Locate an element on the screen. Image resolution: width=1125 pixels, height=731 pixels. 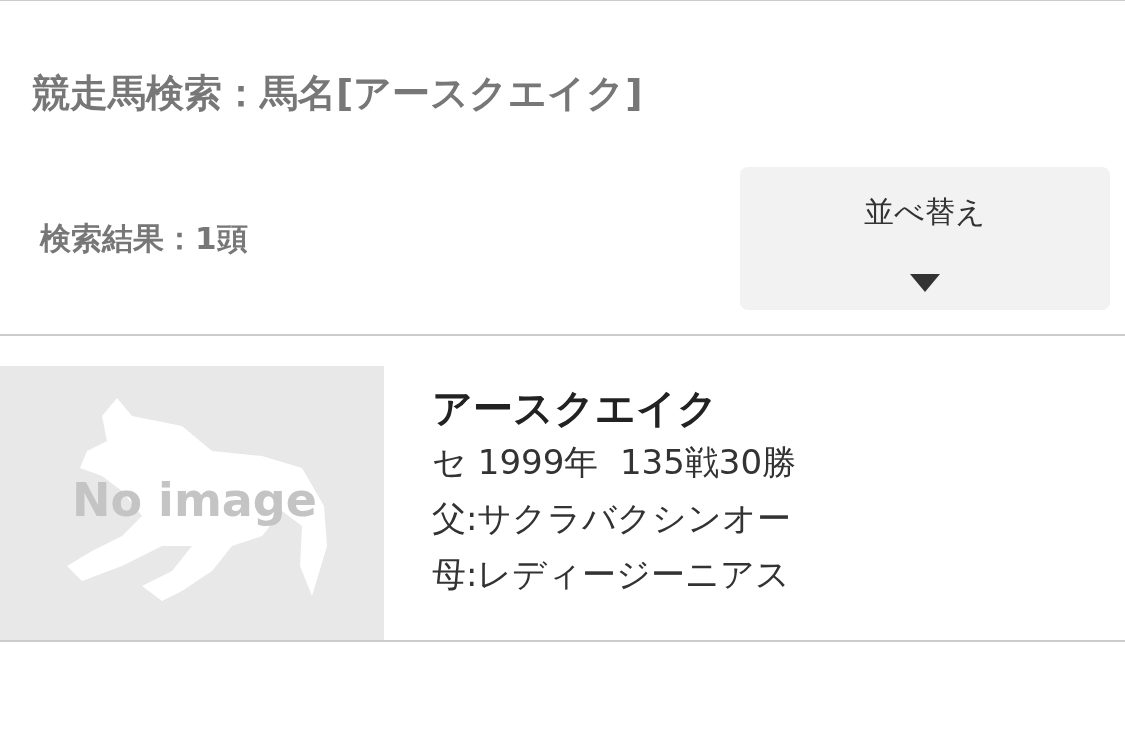
result-count: 検索結果：1頭 is located at coordinates (144, 238).